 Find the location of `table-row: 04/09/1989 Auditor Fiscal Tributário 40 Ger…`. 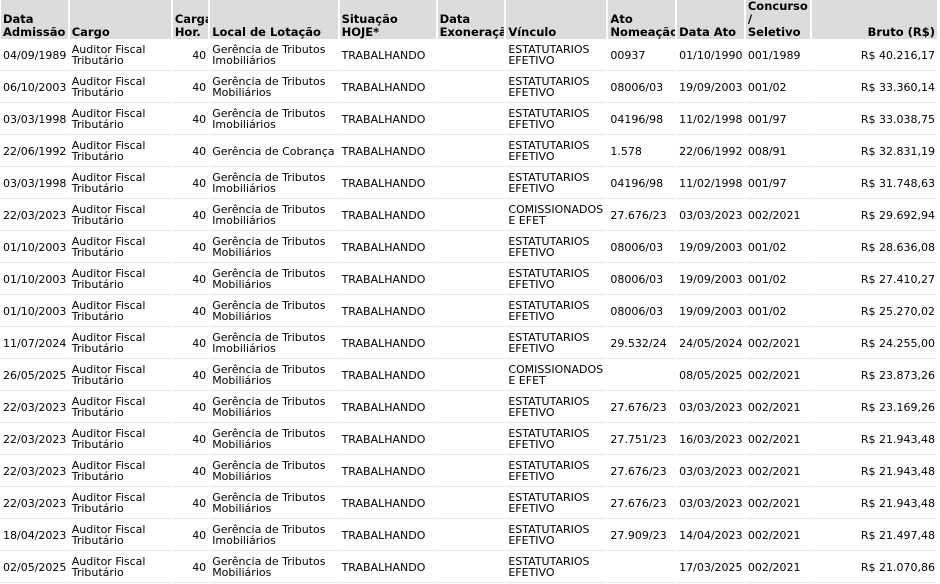

table-row: 04/09/1989 Auditor Fiscal Tributário 40 Ger… is located at coordinates (469, 55).